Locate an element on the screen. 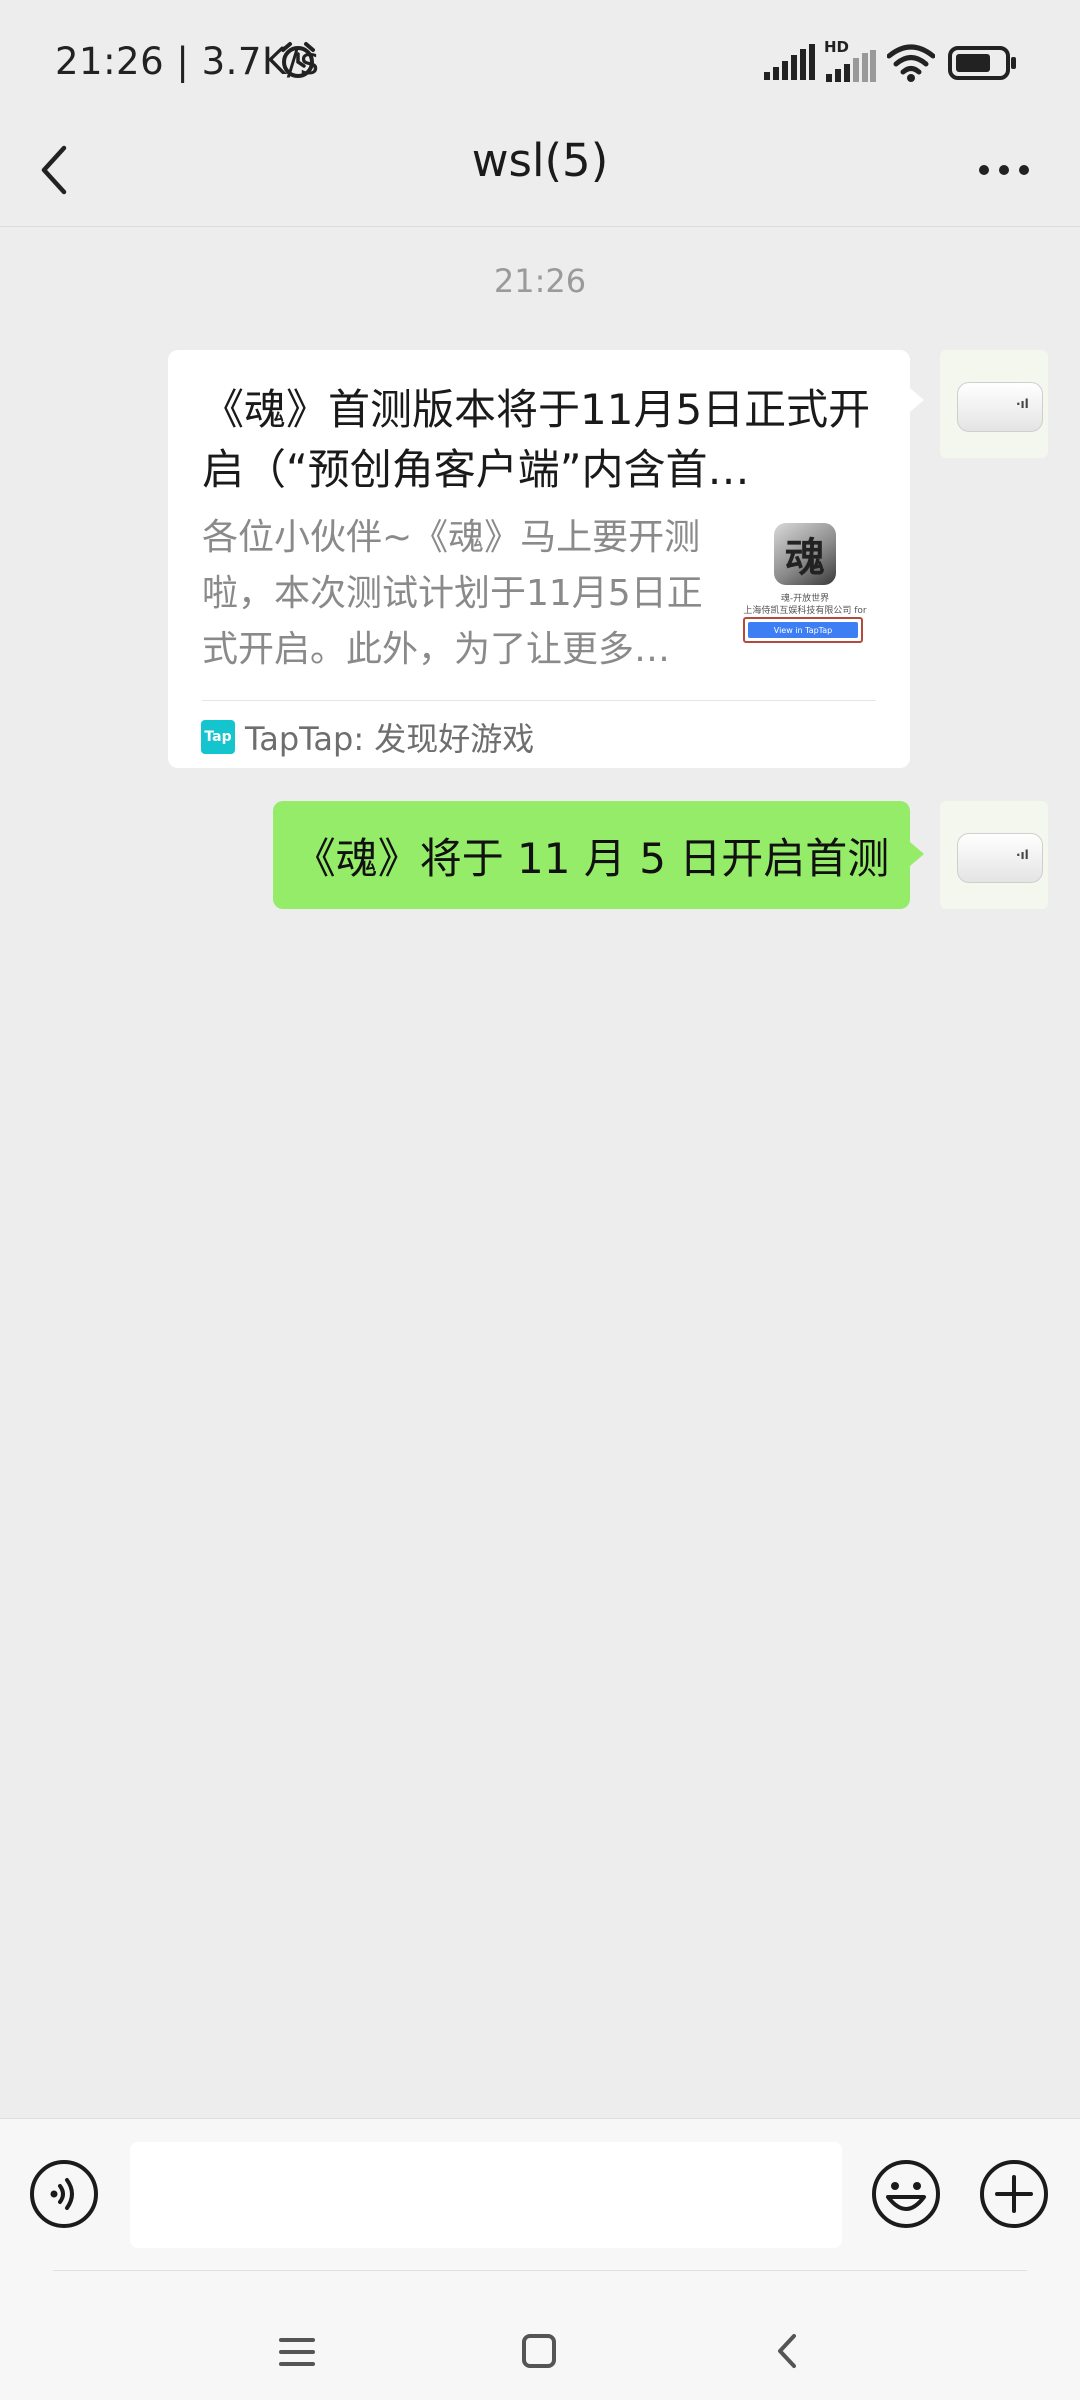 Image resolution: width=1080 pixels, height=2400 pixels. thumbnail-button-frame: View in TapTap is located at coordinates (803, 630).